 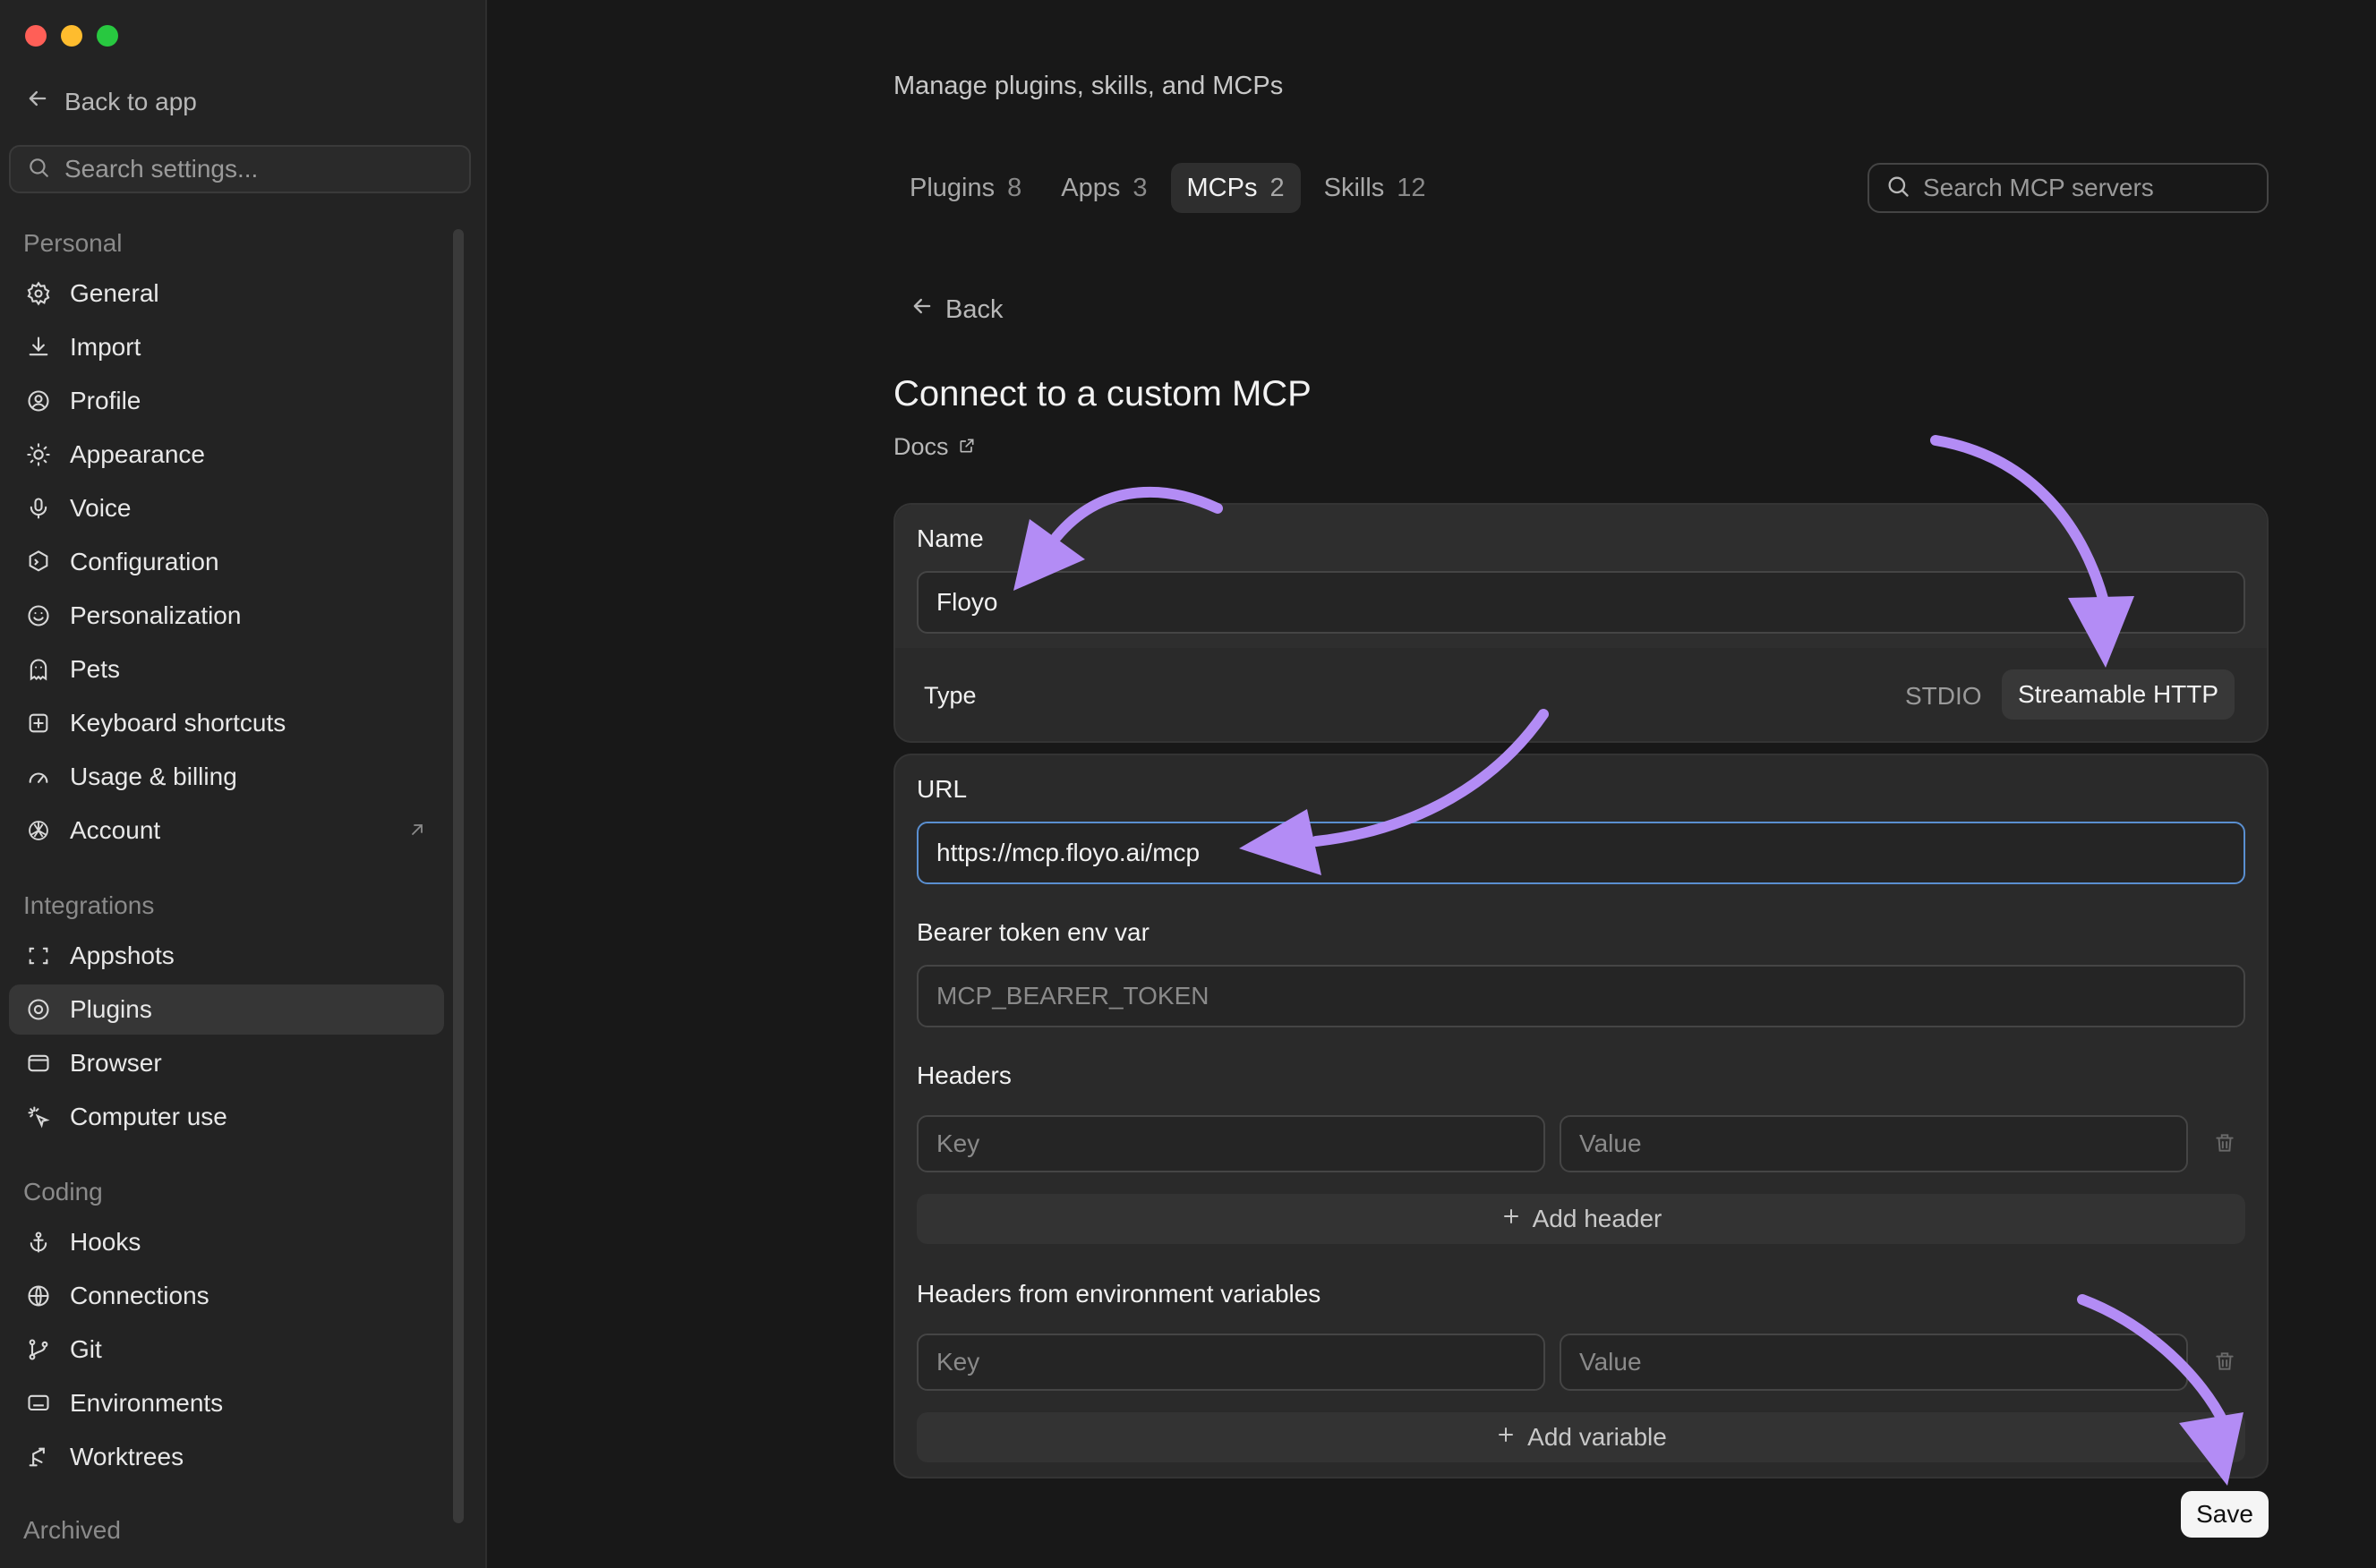 What do you see at coordinates (38, 830) in the screenshot?
I see `openai-logo-icon` at bounding box center [38, 830].